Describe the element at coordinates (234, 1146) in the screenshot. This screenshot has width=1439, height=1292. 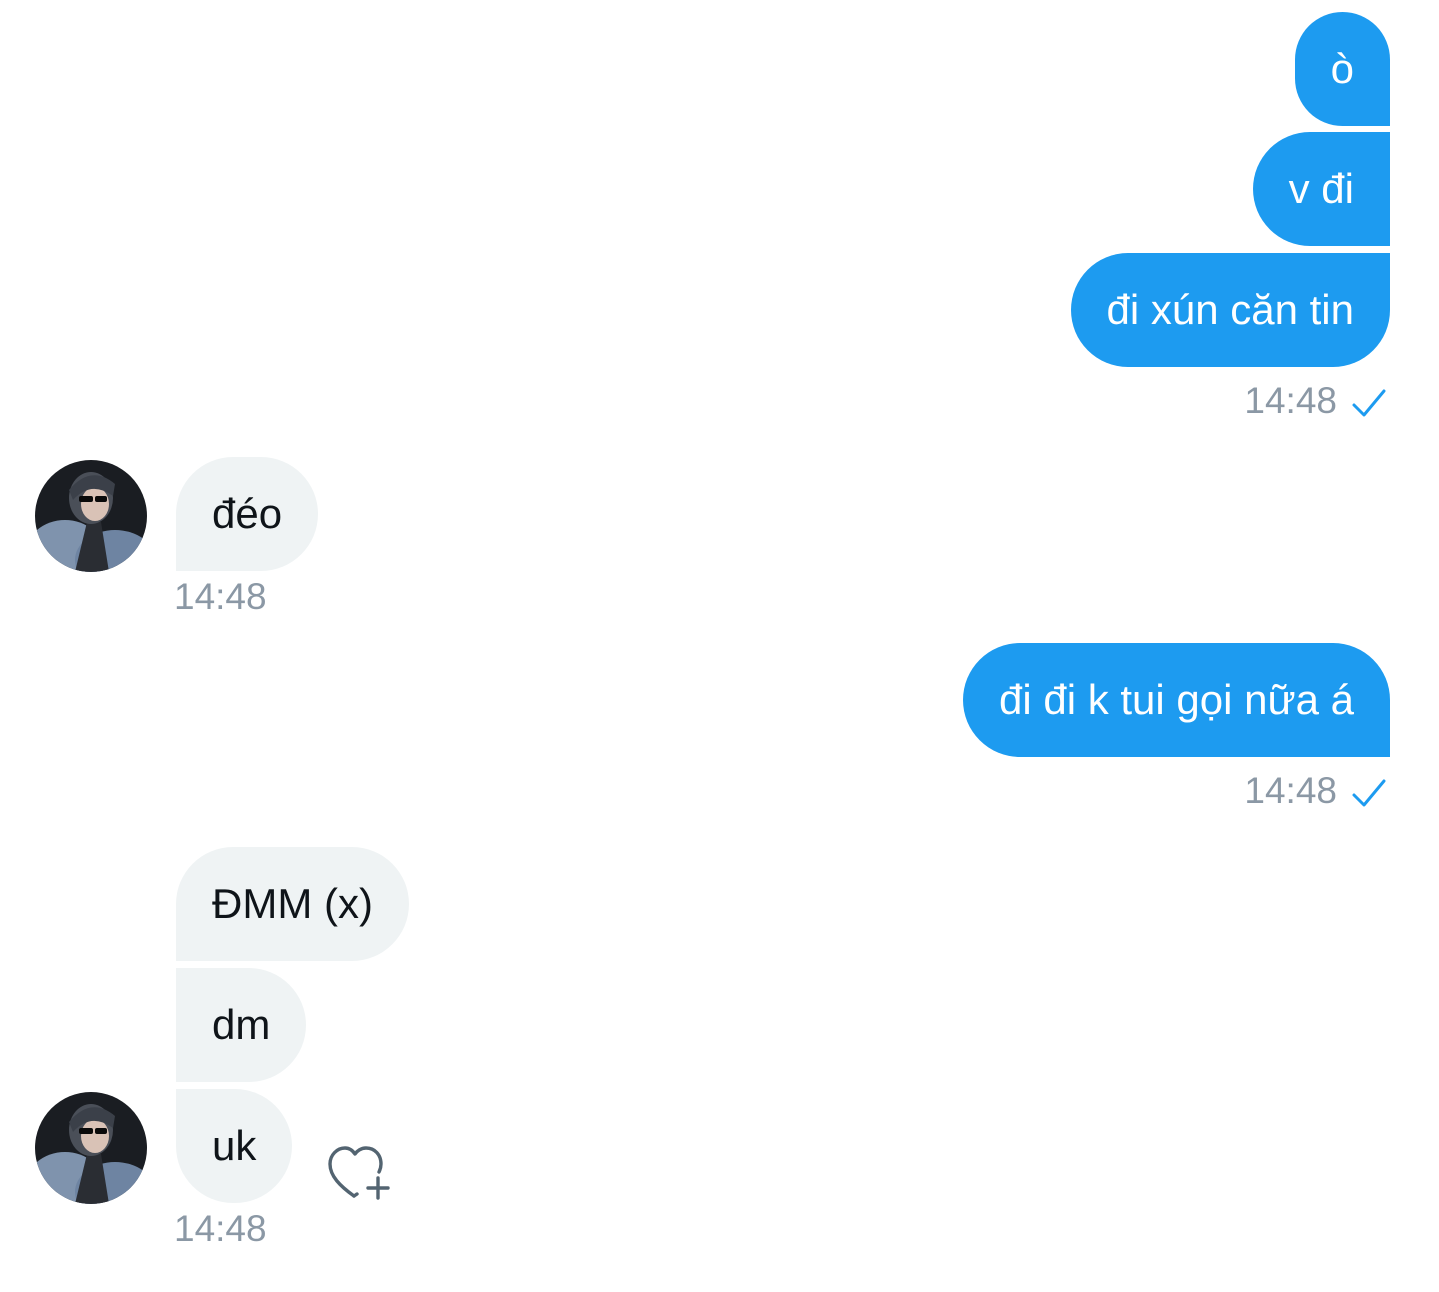
I see `message-bubble-received: uk` at that location.